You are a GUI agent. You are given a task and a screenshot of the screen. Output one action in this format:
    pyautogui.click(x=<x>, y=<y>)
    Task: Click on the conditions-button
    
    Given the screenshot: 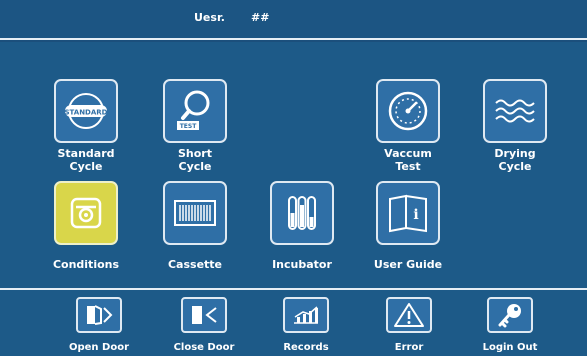 What is the action you would take?
    pyautogui.click(x=86, y=213)
    